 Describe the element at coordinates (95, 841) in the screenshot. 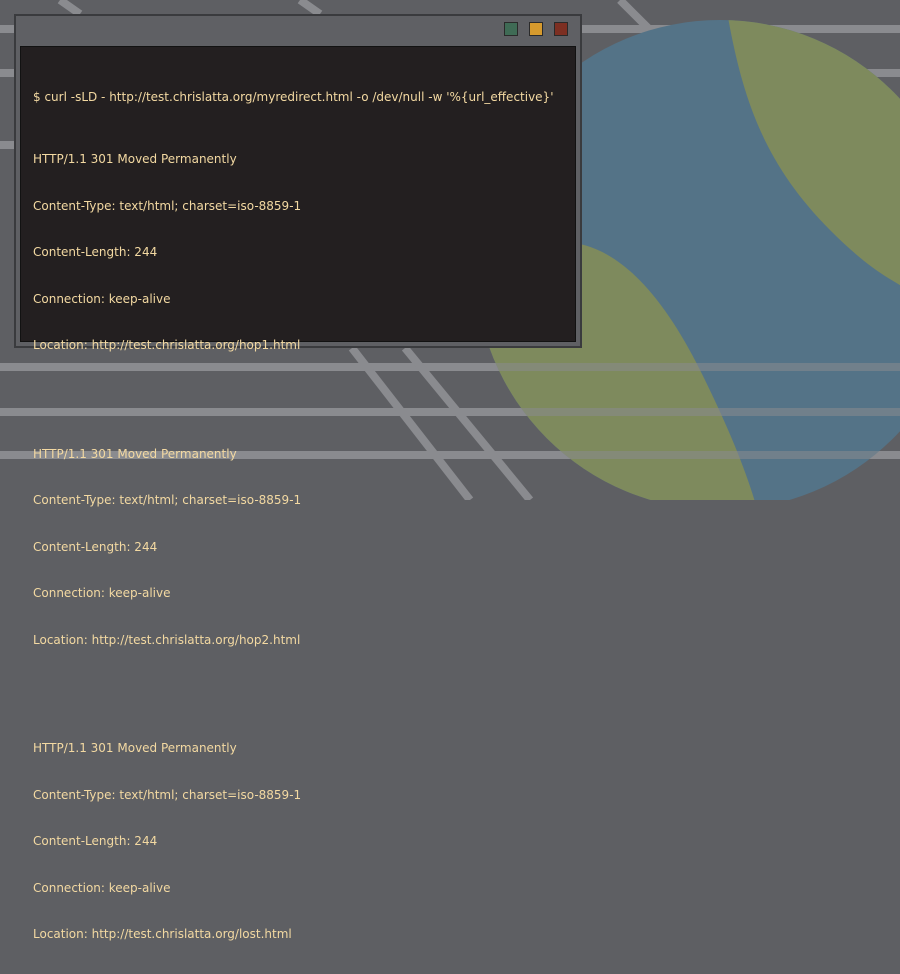

I see `response-3-content-length: Content-Length: 244` at that location.